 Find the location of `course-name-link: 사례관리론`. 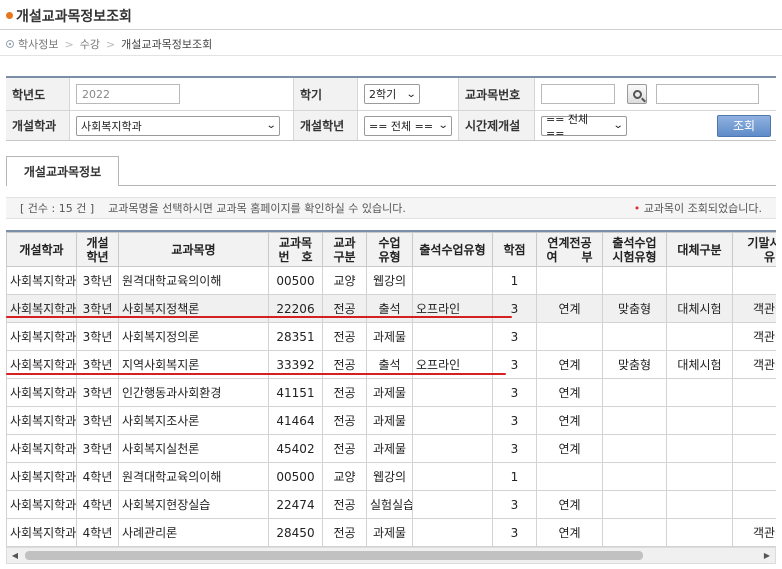

course-name-link: 사례관리론 is located at coordinates (193, 532).